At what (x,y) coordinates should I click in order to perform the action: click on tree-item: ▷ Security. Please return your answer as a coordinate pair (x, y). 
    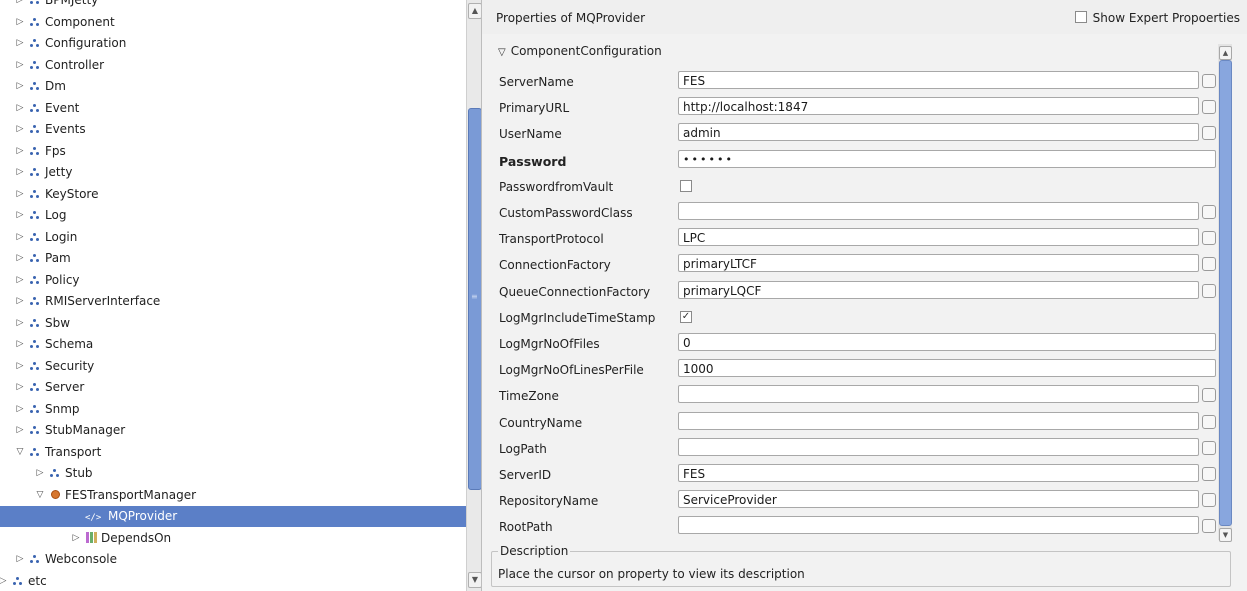
    Looking at the image, I should click on (233, 366).